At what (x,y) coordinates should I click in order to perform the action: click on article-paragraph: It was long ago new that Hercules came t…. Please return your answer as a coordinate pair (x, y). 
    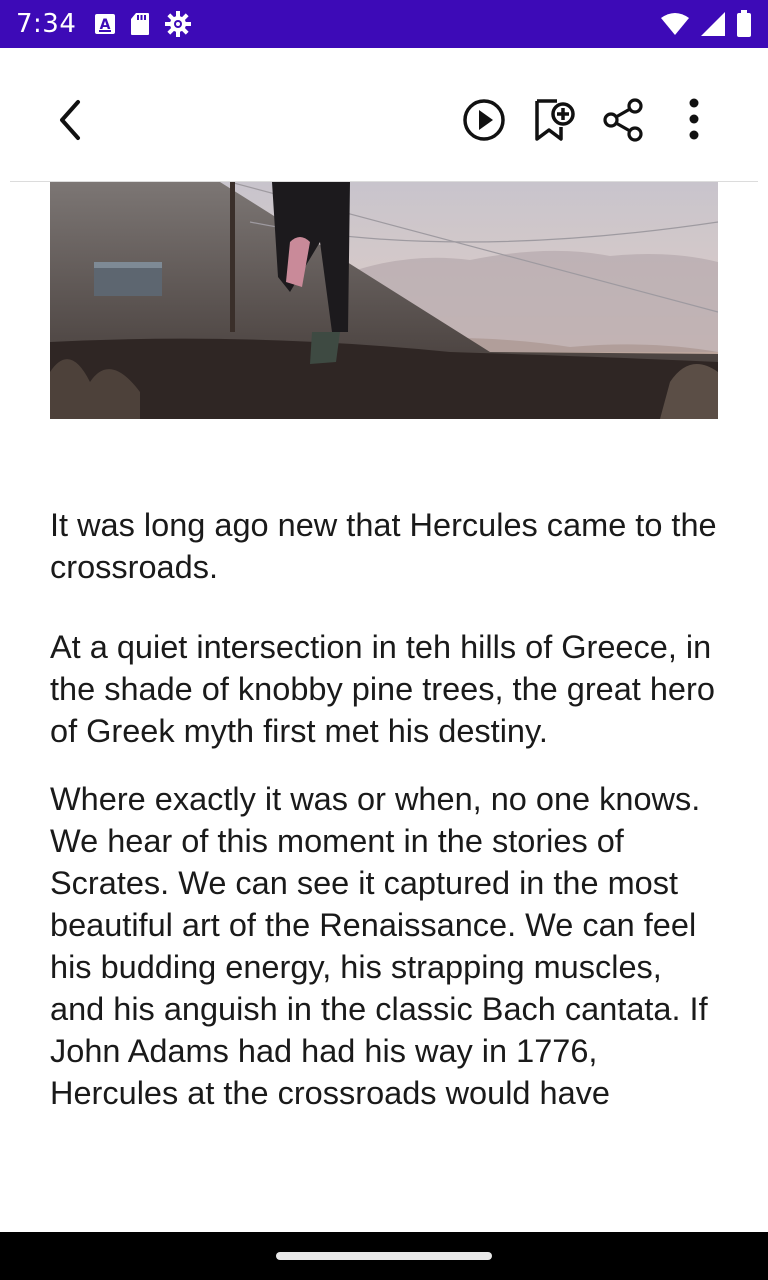
    Looking at the image, I should click on (383, 546).